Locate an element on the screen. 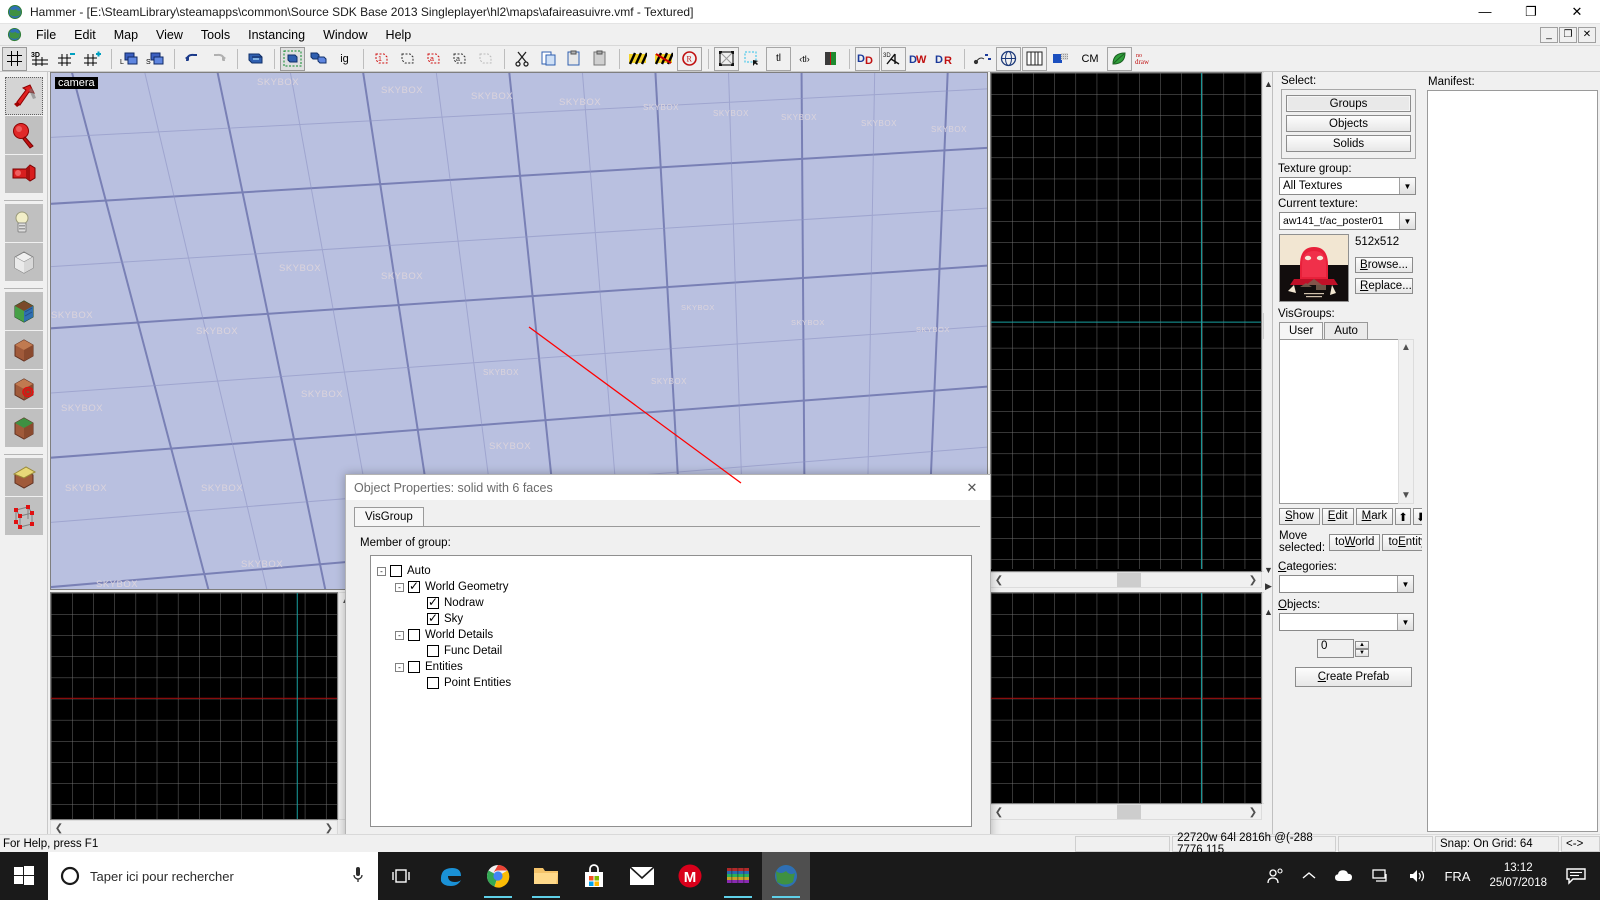 The width and height of the screenshot is (1600, 900). magnify-tool-button is located at coordinates (23, 135).